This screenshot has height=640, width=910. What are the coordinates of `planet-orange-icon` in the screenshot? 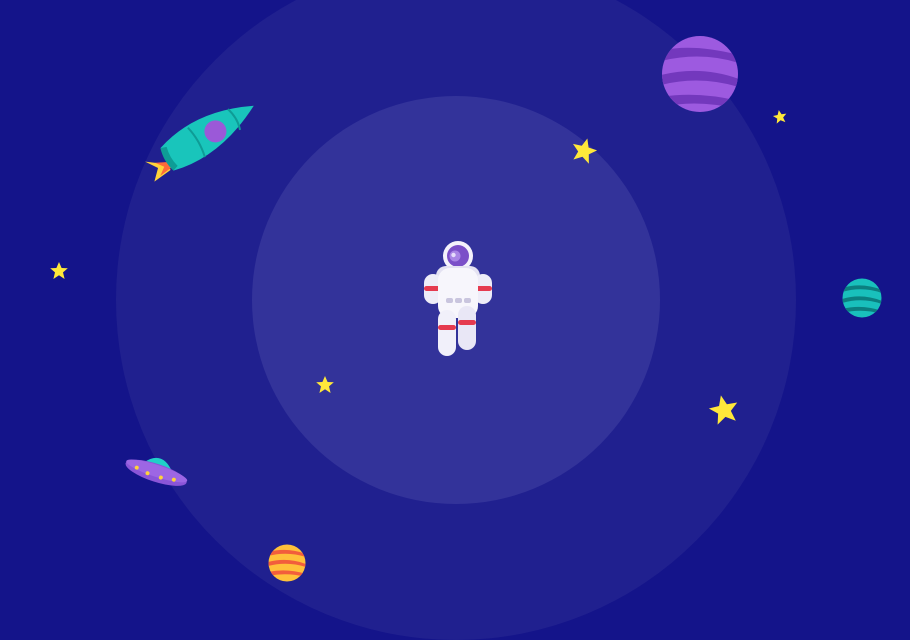 It's located at (287, 563).